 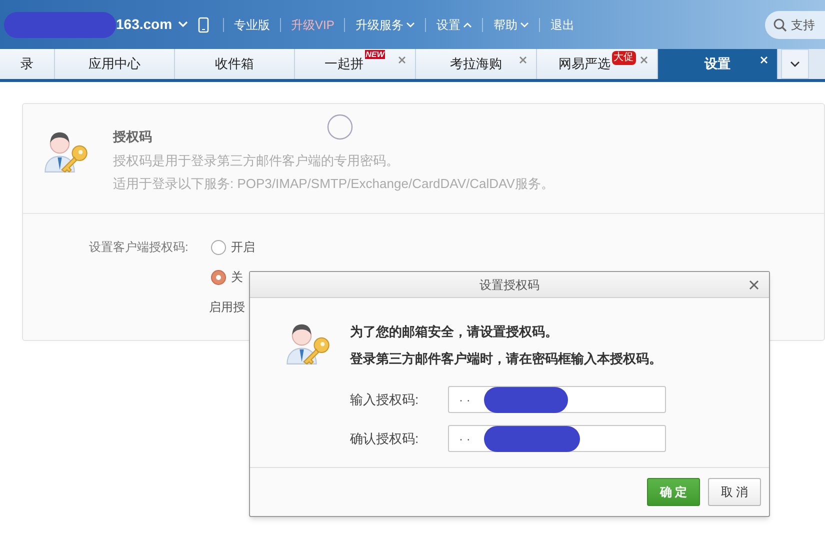 I want to click on dialog-message: 为了您的邮箱安全，请设置授权码。, so click(x=454, y=332).